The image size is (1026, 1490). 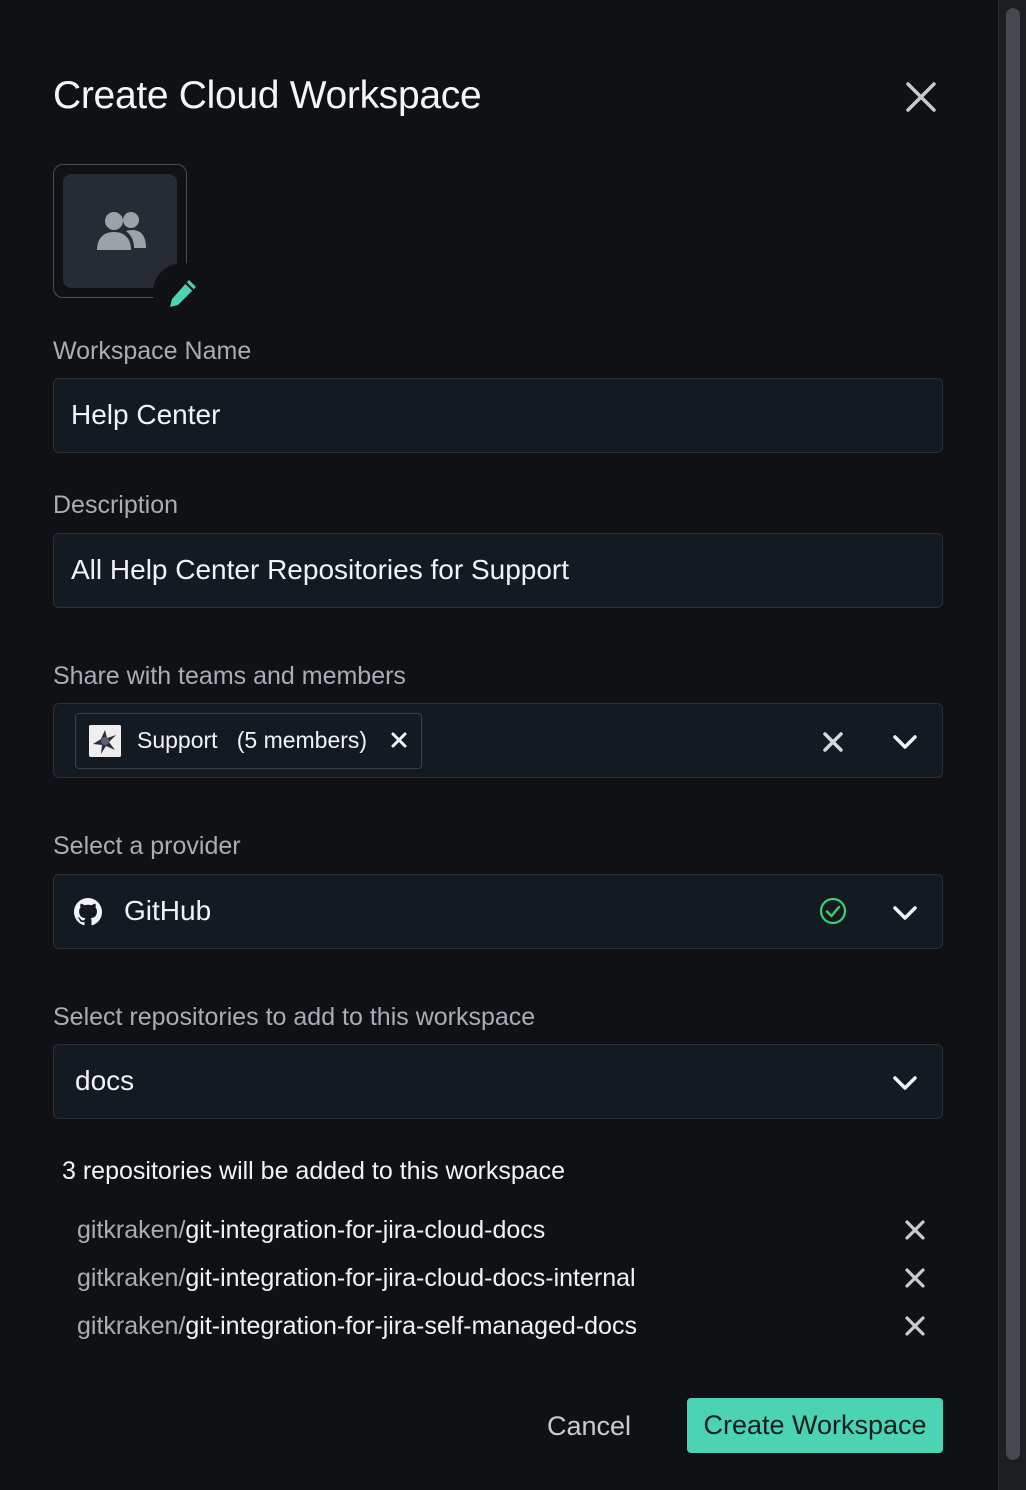 What do you see at coordinates (229, 676) in the screenshot?
I see `share-label: Share with teams and members` at bounding box center [229, 676].